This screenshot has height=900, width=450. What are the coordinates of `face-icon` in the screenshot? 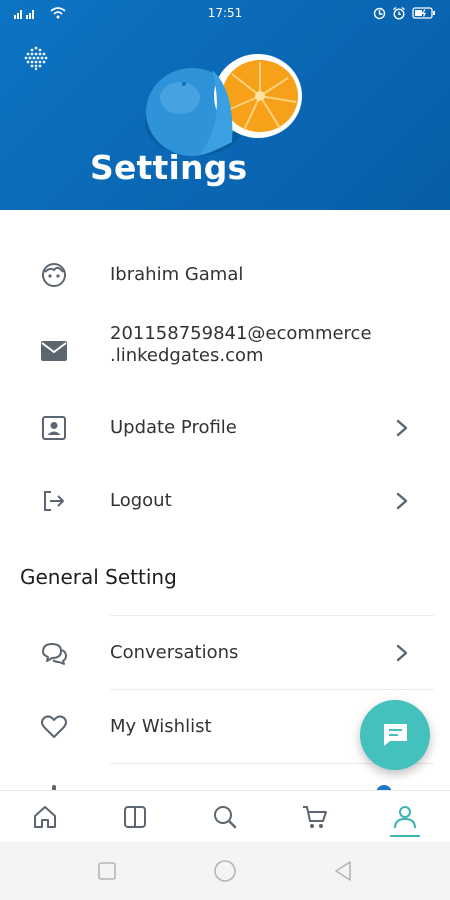 It's located at (54, 275).